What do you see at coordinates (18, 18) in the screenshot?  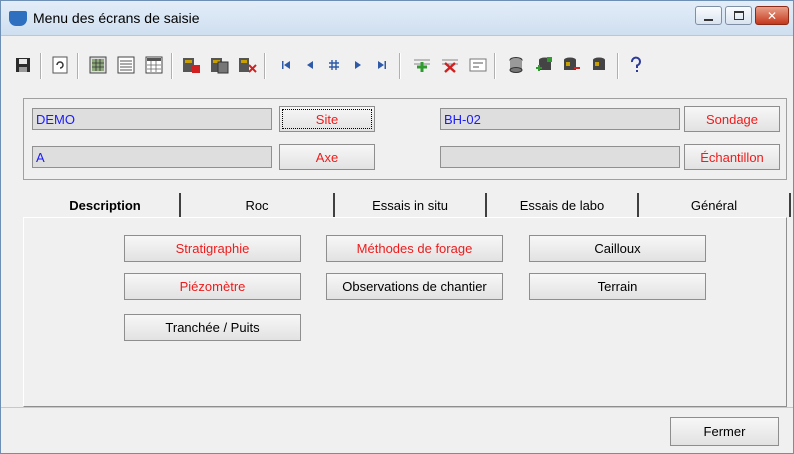 I see `app-shield-icon` at bounding box center [18, 18].